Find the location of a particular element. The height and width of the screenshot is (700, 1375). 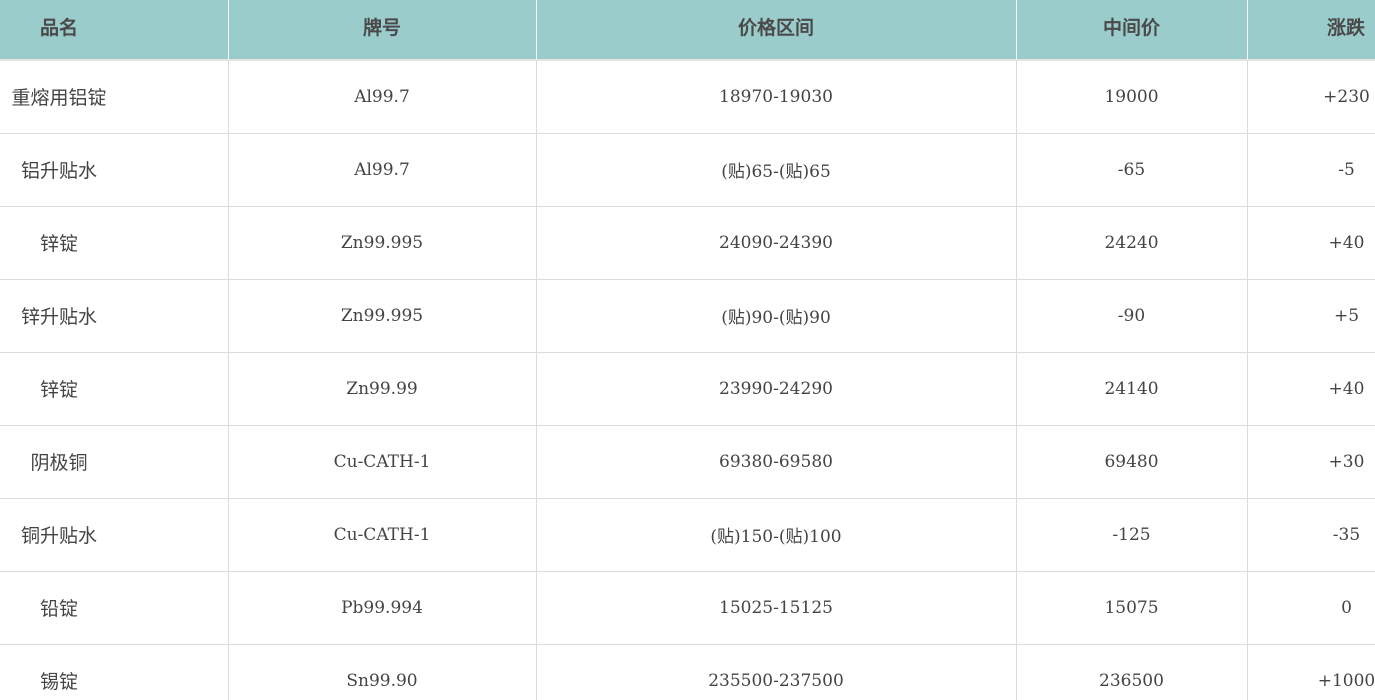

cell-range: 18970-19030 is located at coordinates (776, 96).